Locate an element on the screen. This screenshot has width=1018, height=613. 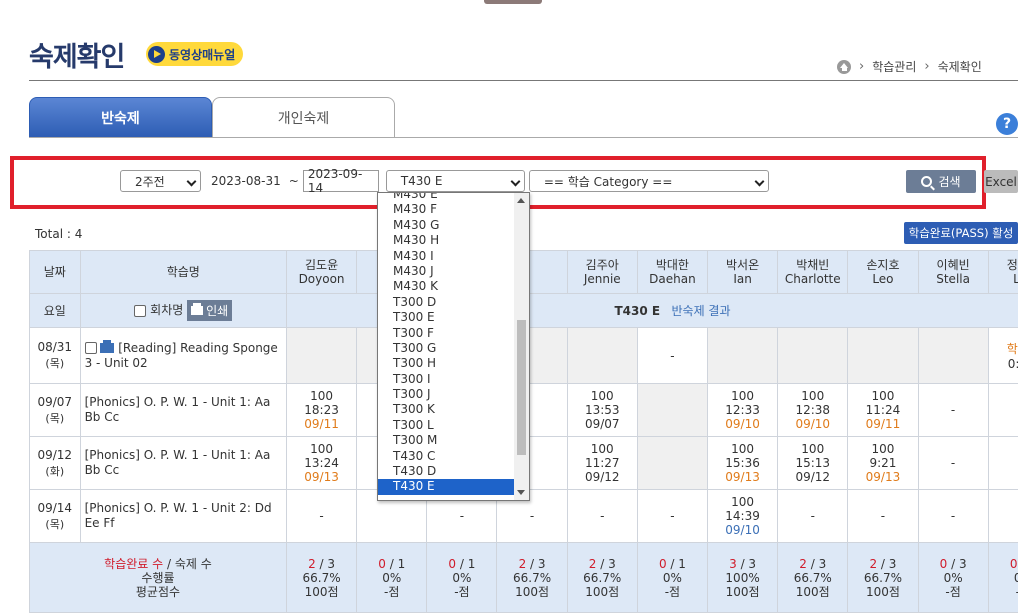
student-korean-name: 박채빈 is located at coordinates (813, 265).